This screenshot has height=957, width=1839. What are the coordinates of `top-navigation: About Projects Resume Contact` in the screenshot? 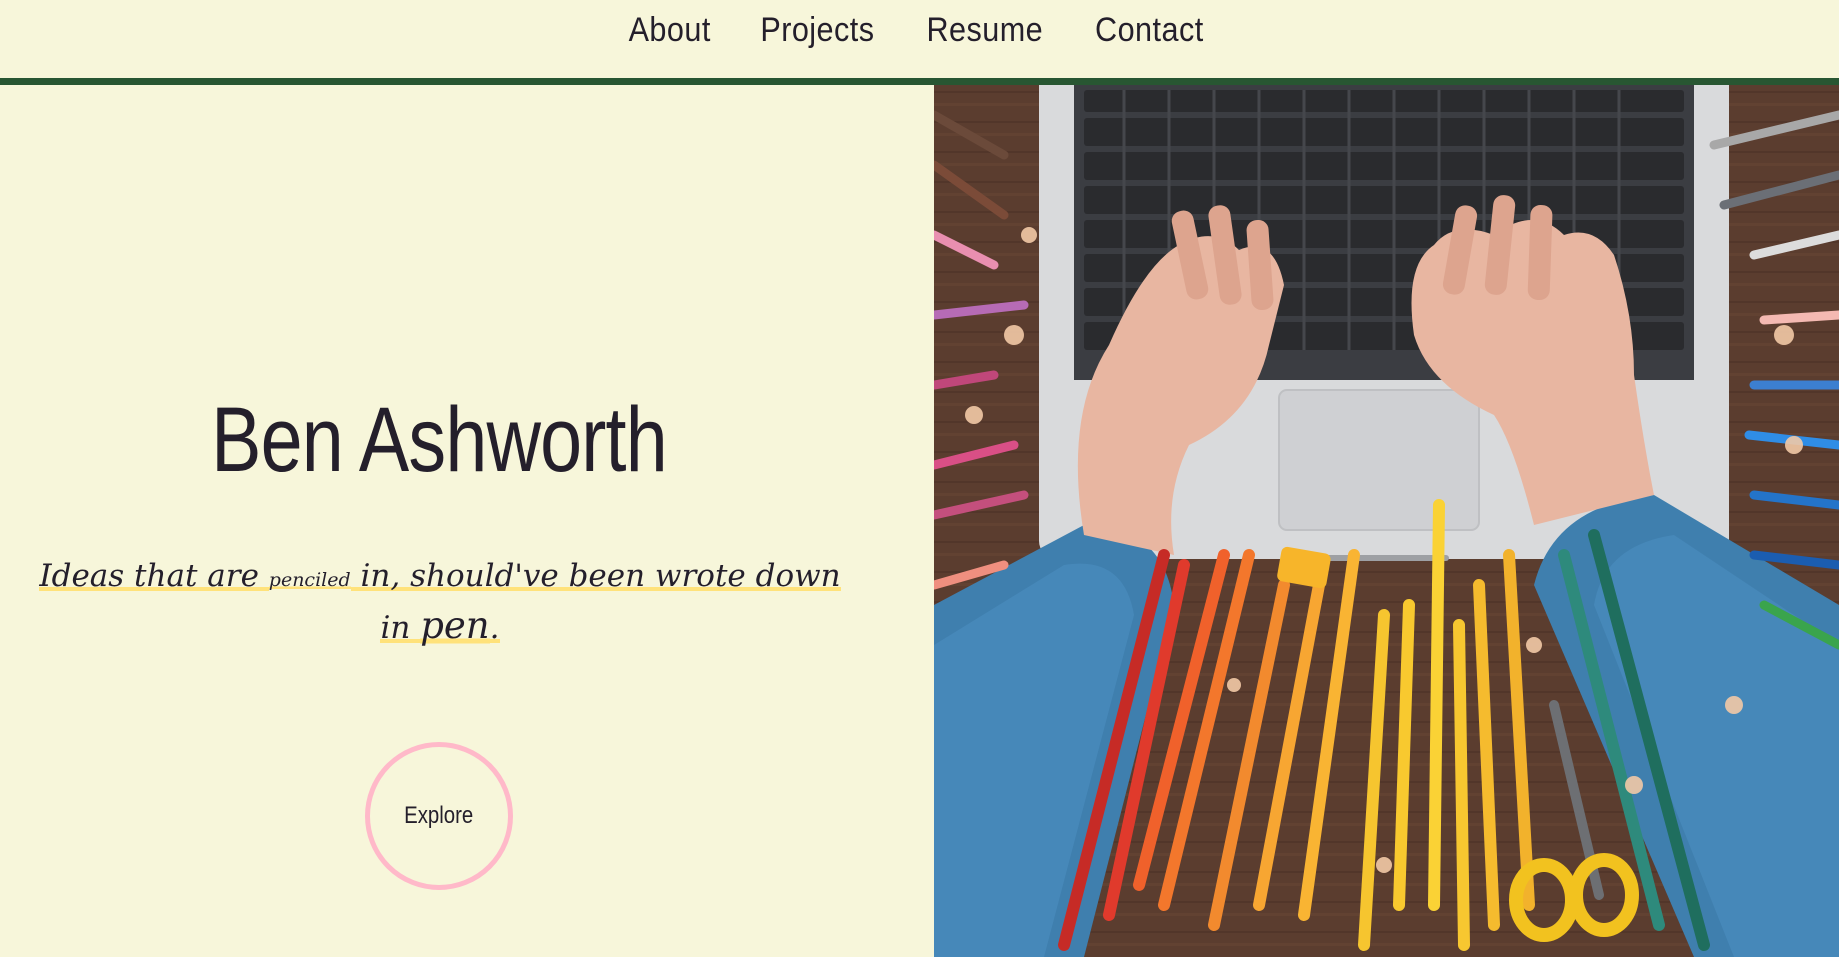 It's located at (919, 39).